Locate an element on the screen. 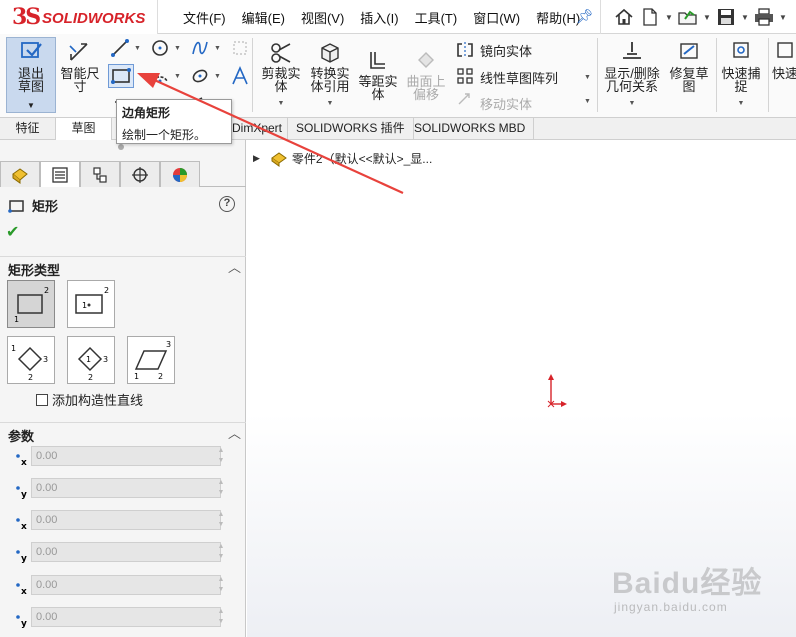  offset-on-surface-button: 曲面上偏移 is located at coordinates (426, 74).